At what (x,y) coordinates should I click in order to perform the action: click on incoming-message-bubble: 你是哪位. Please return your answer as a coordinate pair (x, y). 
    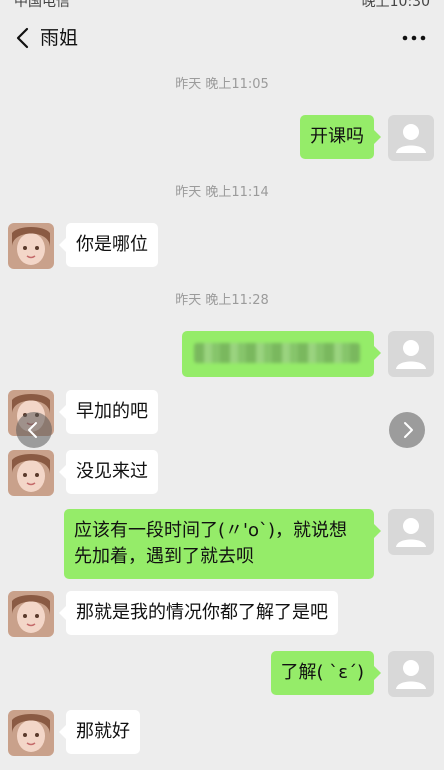
    Looking at the image, I should click on (108, 245).